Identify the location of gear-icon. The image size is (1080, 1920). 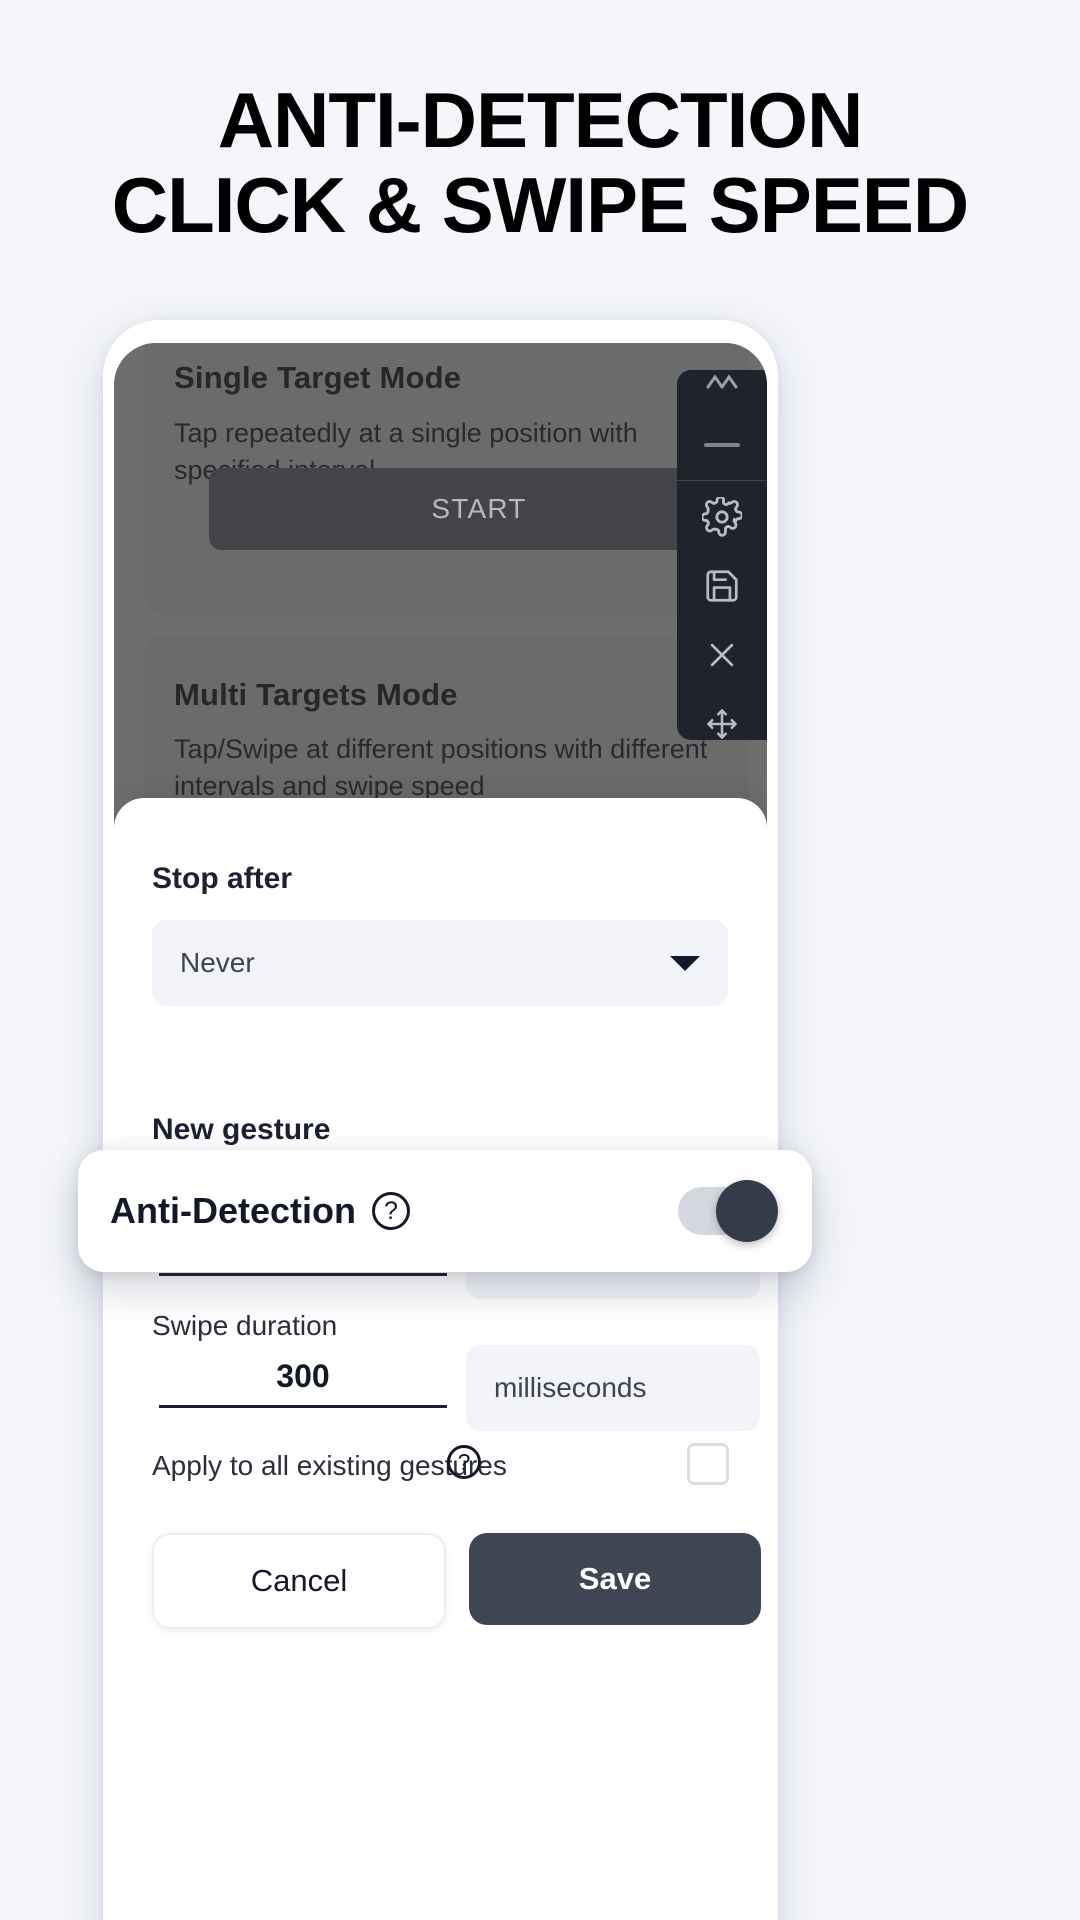
(722, 516).